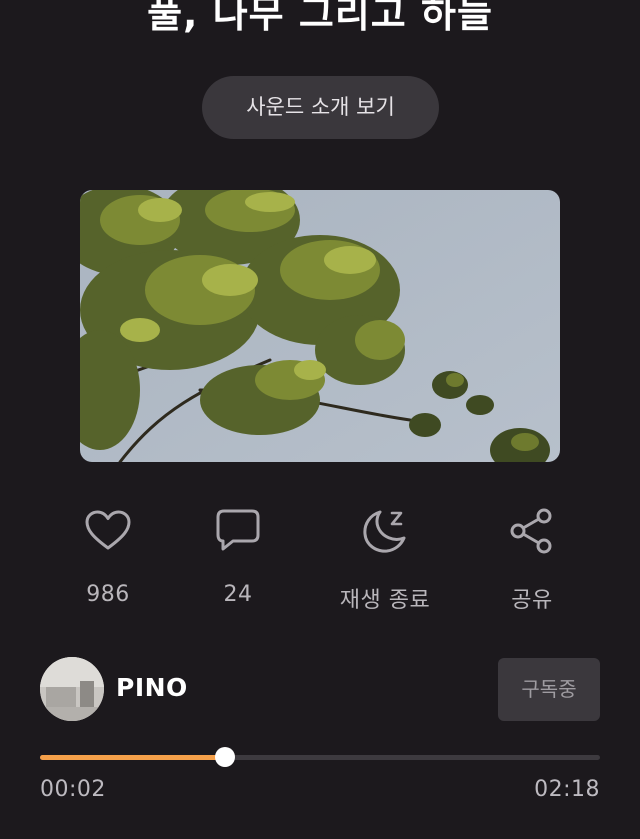 The width and height of the screenshot is (640, 839). Describe the element at coordinates (238, 553) in the screenshot. I see `comment-action: 24` at that location.